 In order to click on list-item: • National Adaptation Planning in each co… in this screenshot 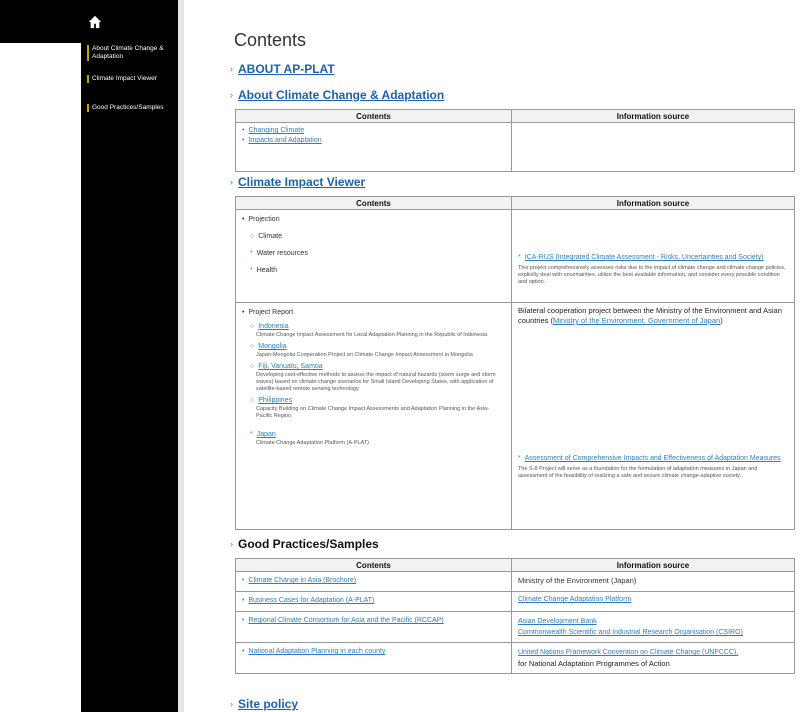, I will do `click(373, 652)`.